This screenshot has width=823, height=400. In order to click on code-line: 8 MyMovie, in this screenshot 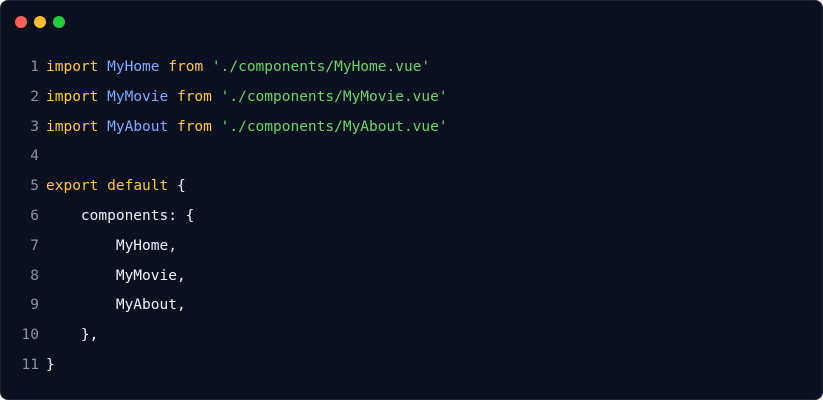, I will do `click(411, 277)`.